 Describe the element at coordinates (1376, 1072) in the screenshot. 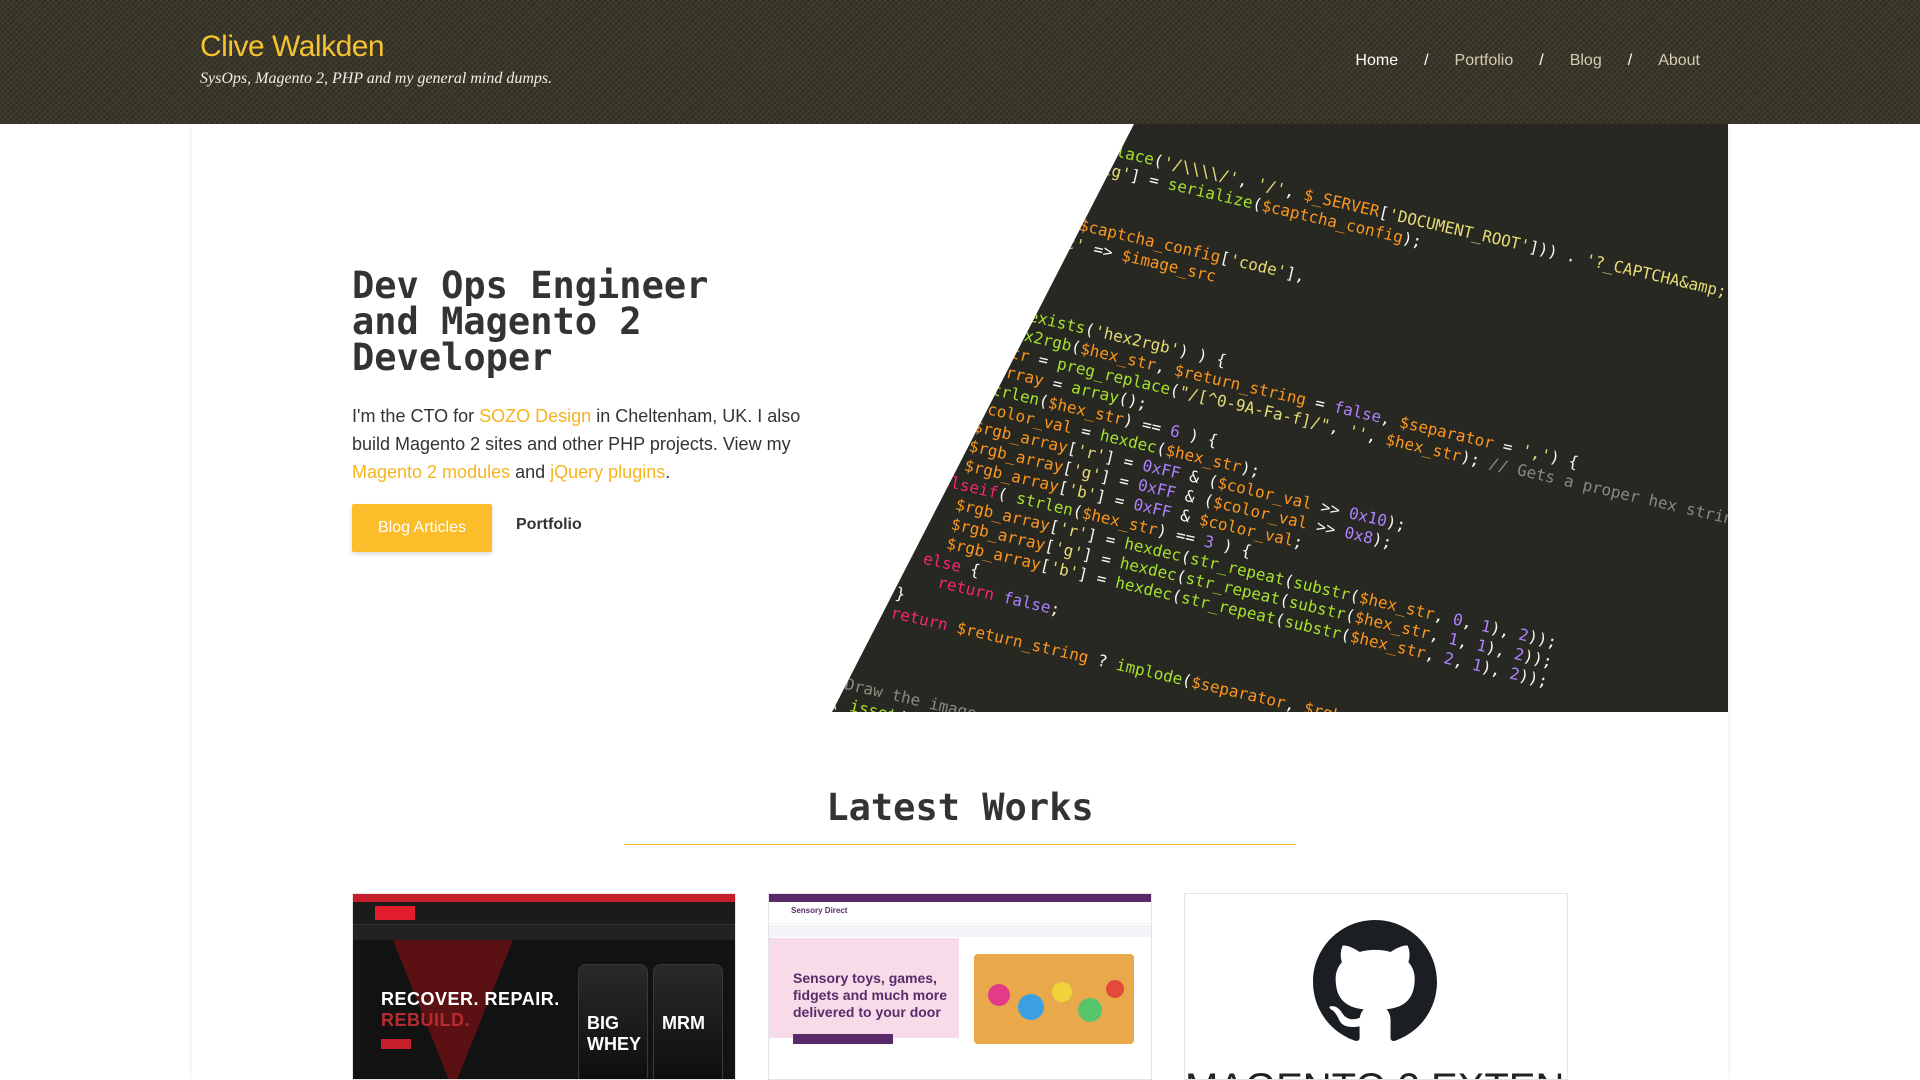

I see `work-title: MAGENTO 2 EXTENSIONS` at that location.